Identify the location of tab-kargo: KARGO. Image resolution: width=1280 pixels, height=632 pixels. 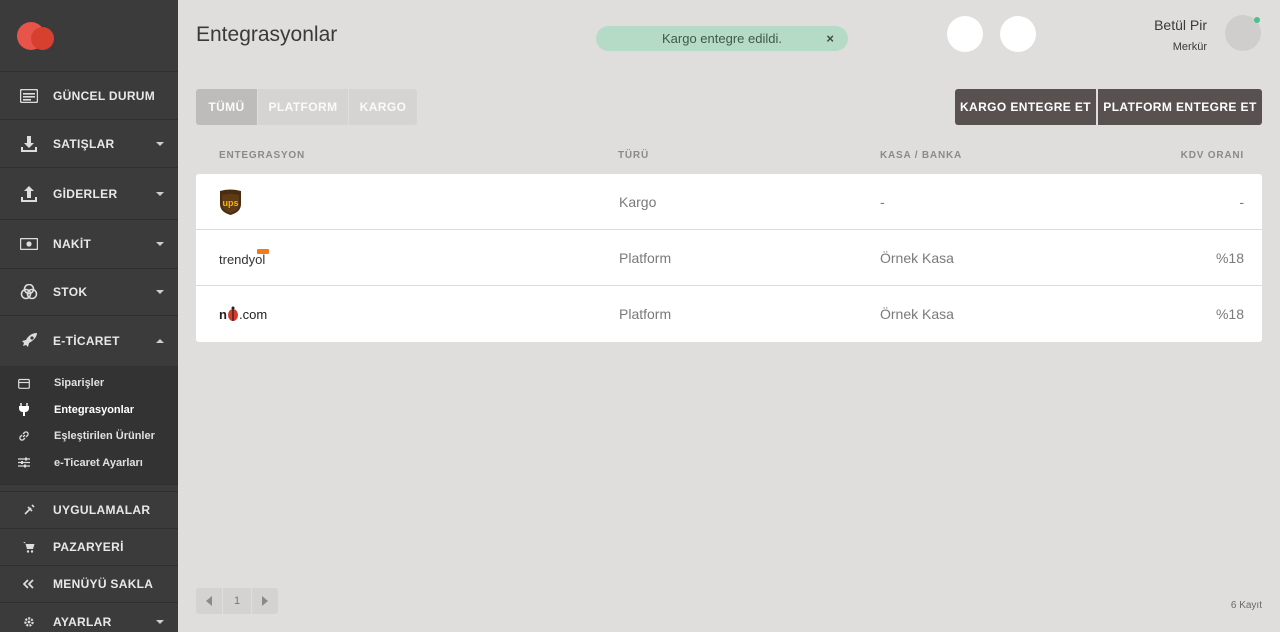
(383, 107).